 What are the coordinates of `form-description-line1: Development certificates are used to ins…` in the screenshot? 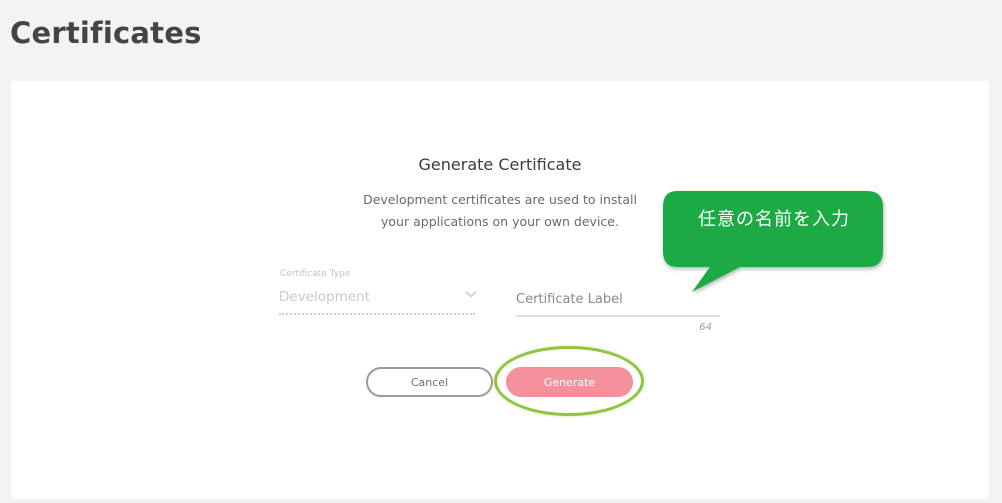 It's located at (500, 199).